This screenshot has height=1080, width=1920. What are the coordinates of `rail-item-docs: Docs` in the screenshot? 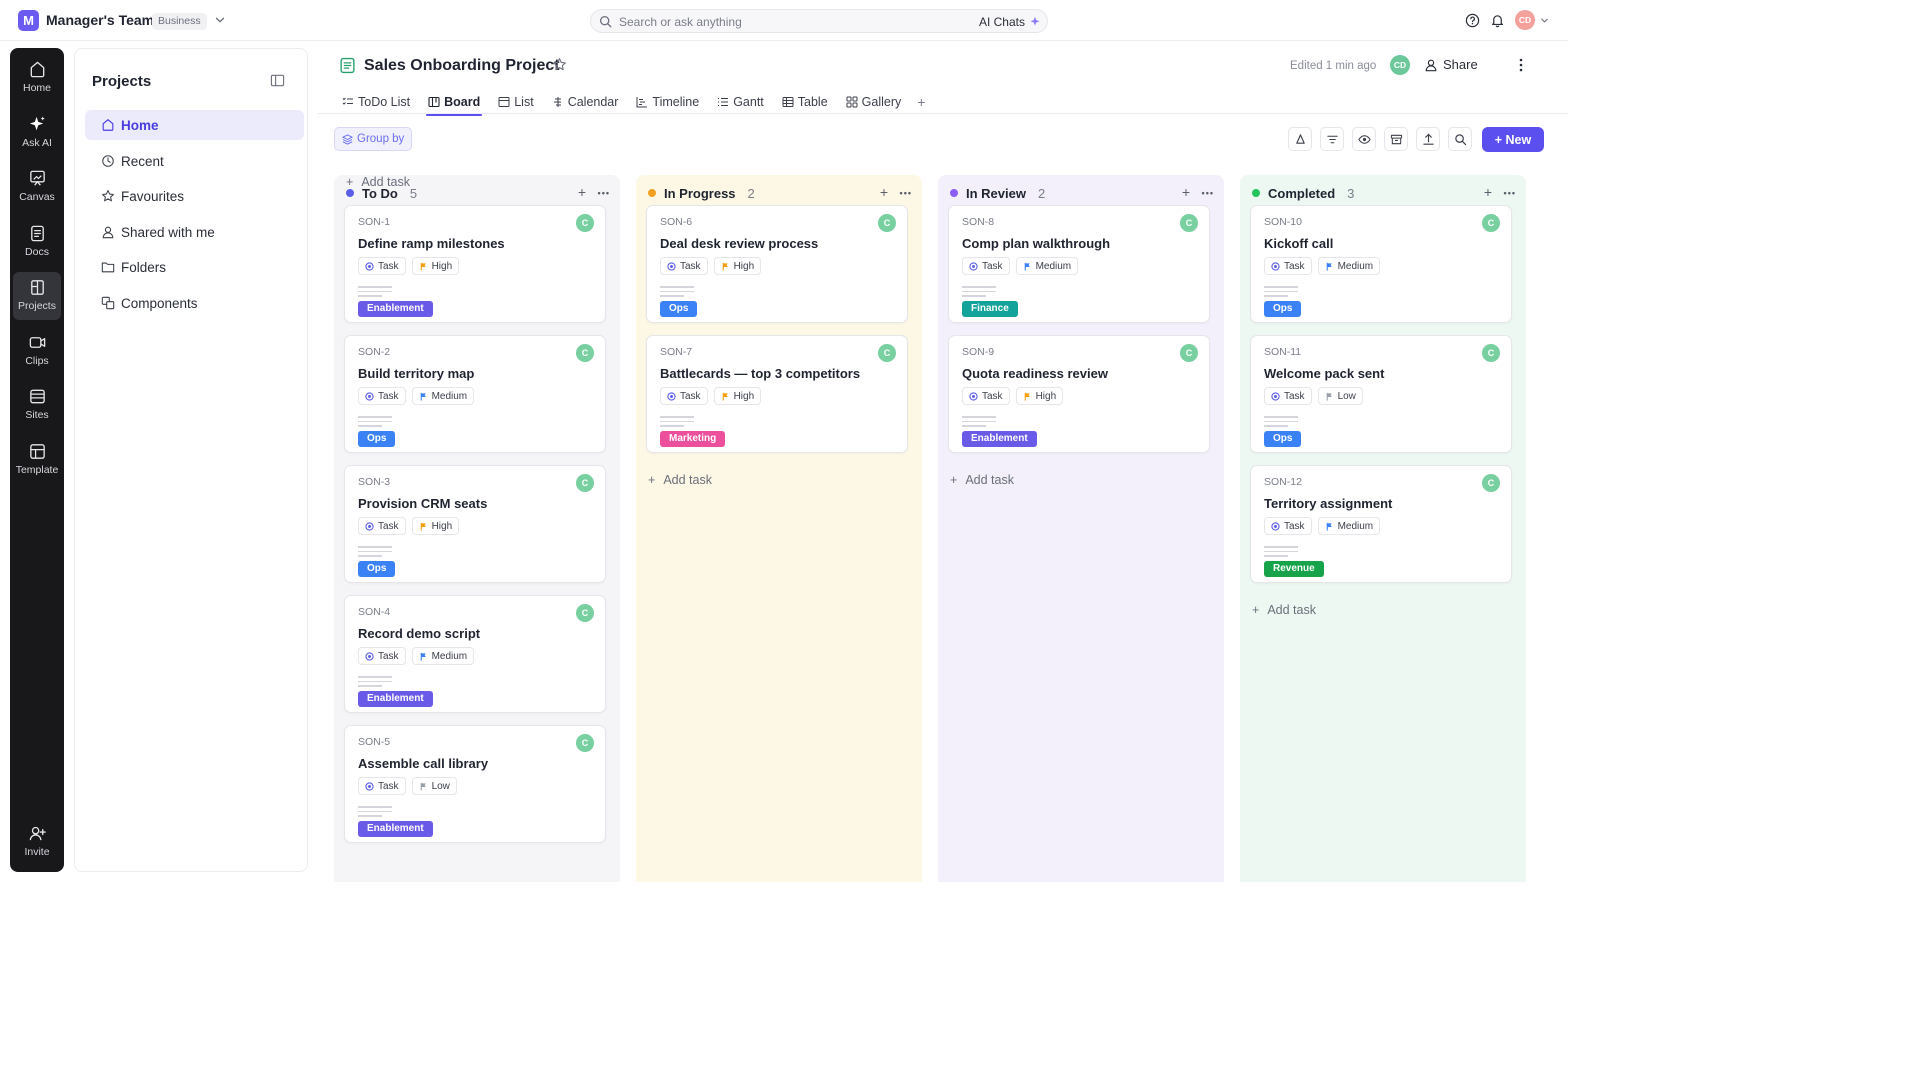 It's located at (37, 242).